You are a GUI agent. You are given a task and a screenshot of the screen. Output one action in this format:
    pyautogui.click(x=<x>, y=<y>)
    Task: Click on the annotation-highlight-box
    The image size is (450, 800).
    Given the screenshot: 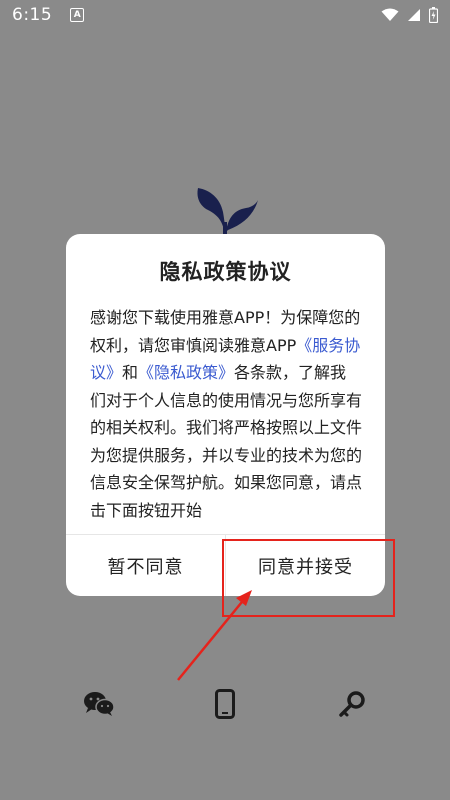 What is the action you would take?
    pyautogui.click(x=308, y=578)
    